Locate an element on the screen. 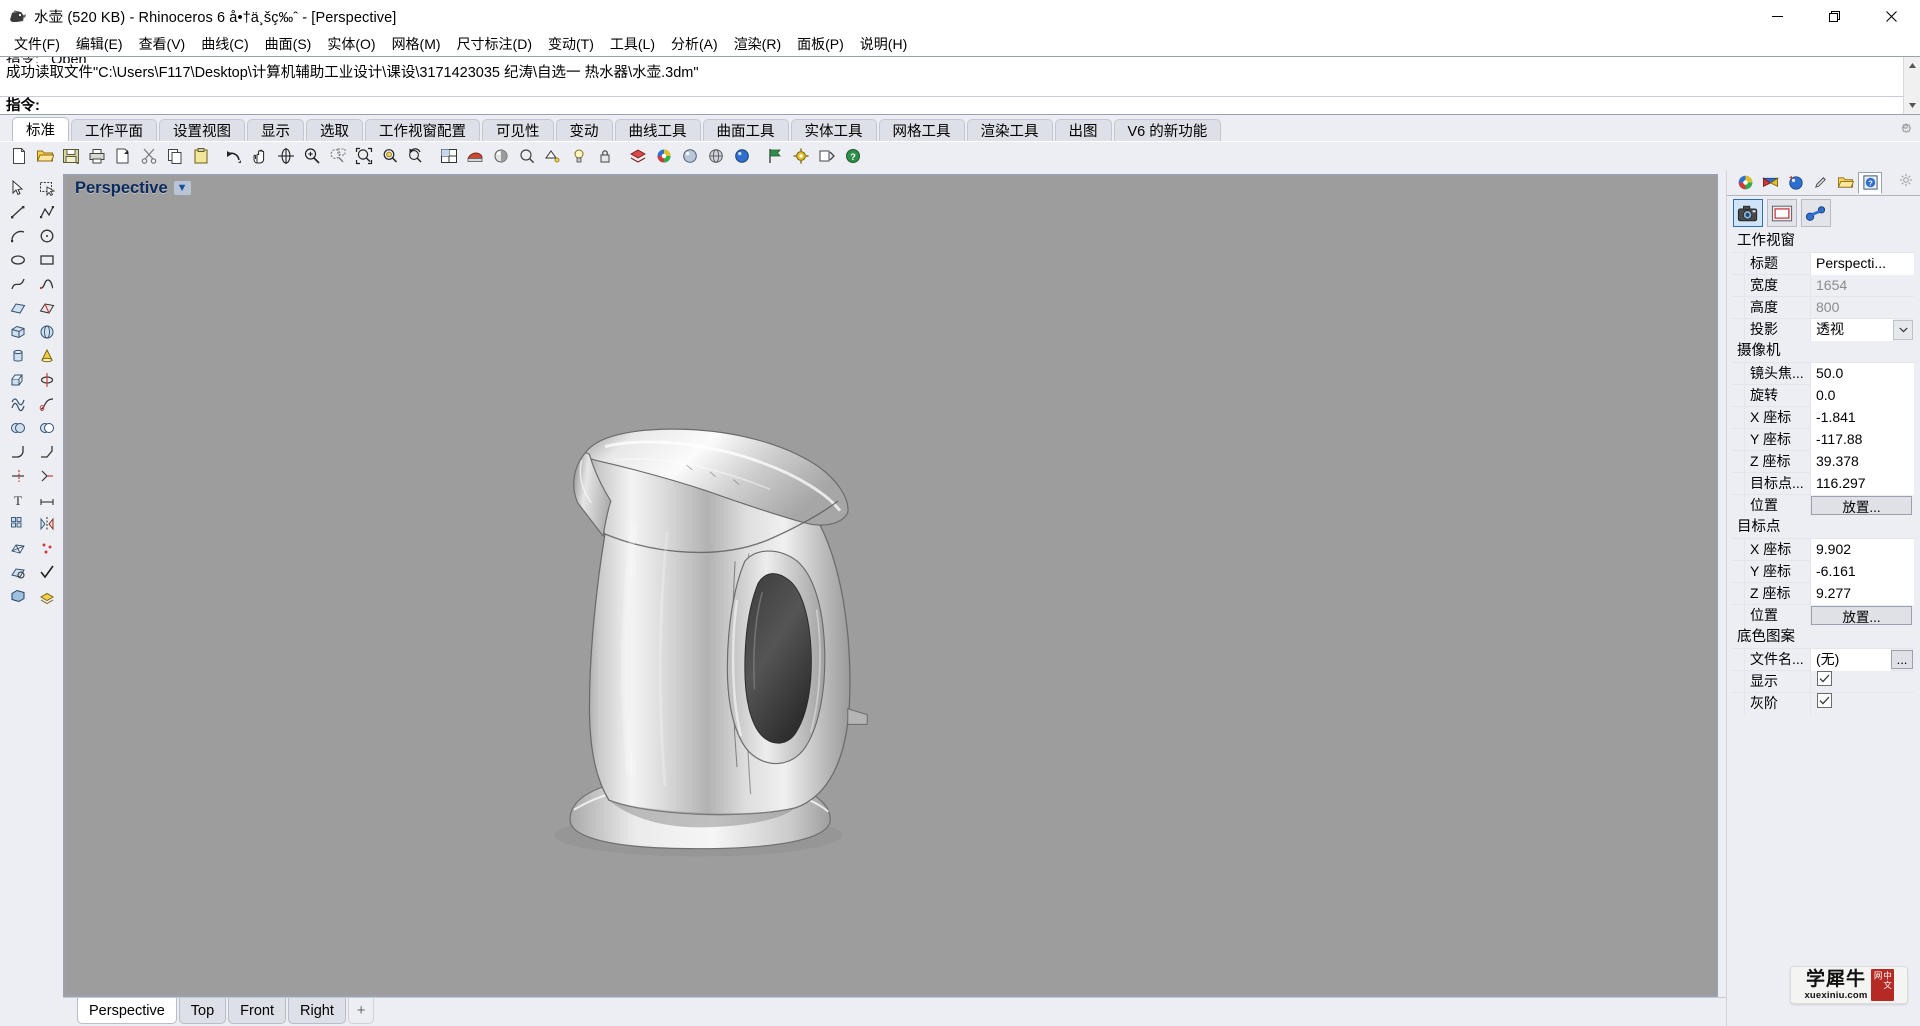  menu-analyze: 分析(A) is located at coordinates (694, 44).